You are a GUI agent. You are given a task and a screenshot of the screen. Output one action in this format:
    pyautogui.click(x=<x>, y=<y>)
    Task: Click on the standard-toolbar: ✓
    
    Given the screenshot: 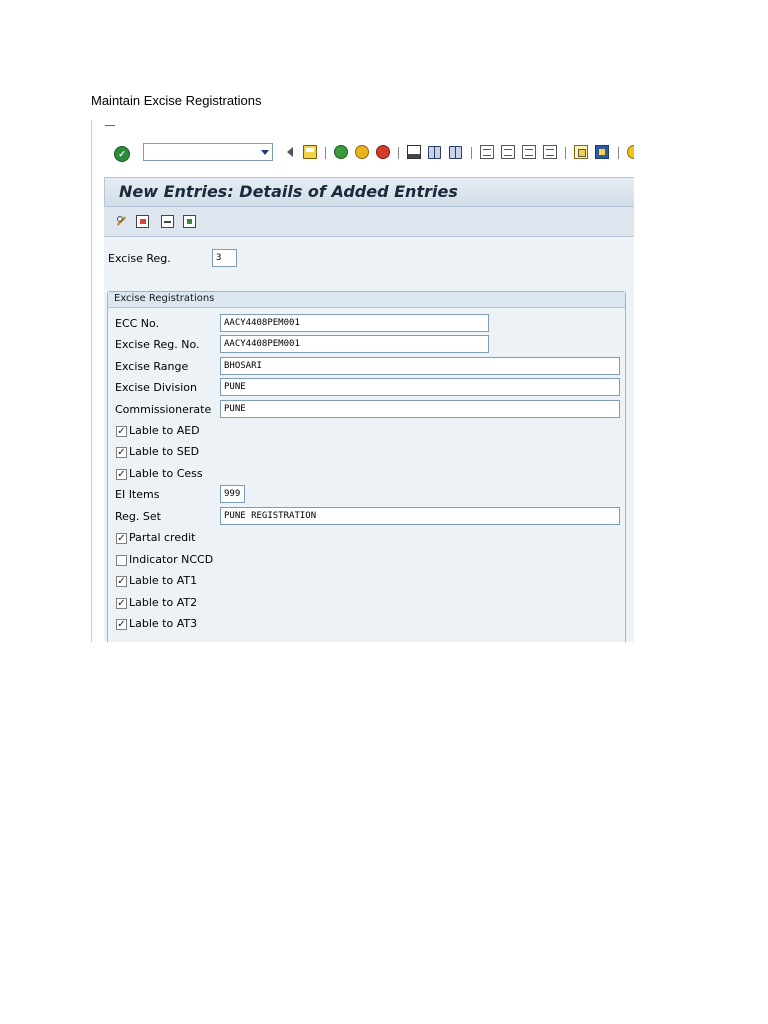 What is the action you would take?
    pyautogui.click(x=362, y=153)
    